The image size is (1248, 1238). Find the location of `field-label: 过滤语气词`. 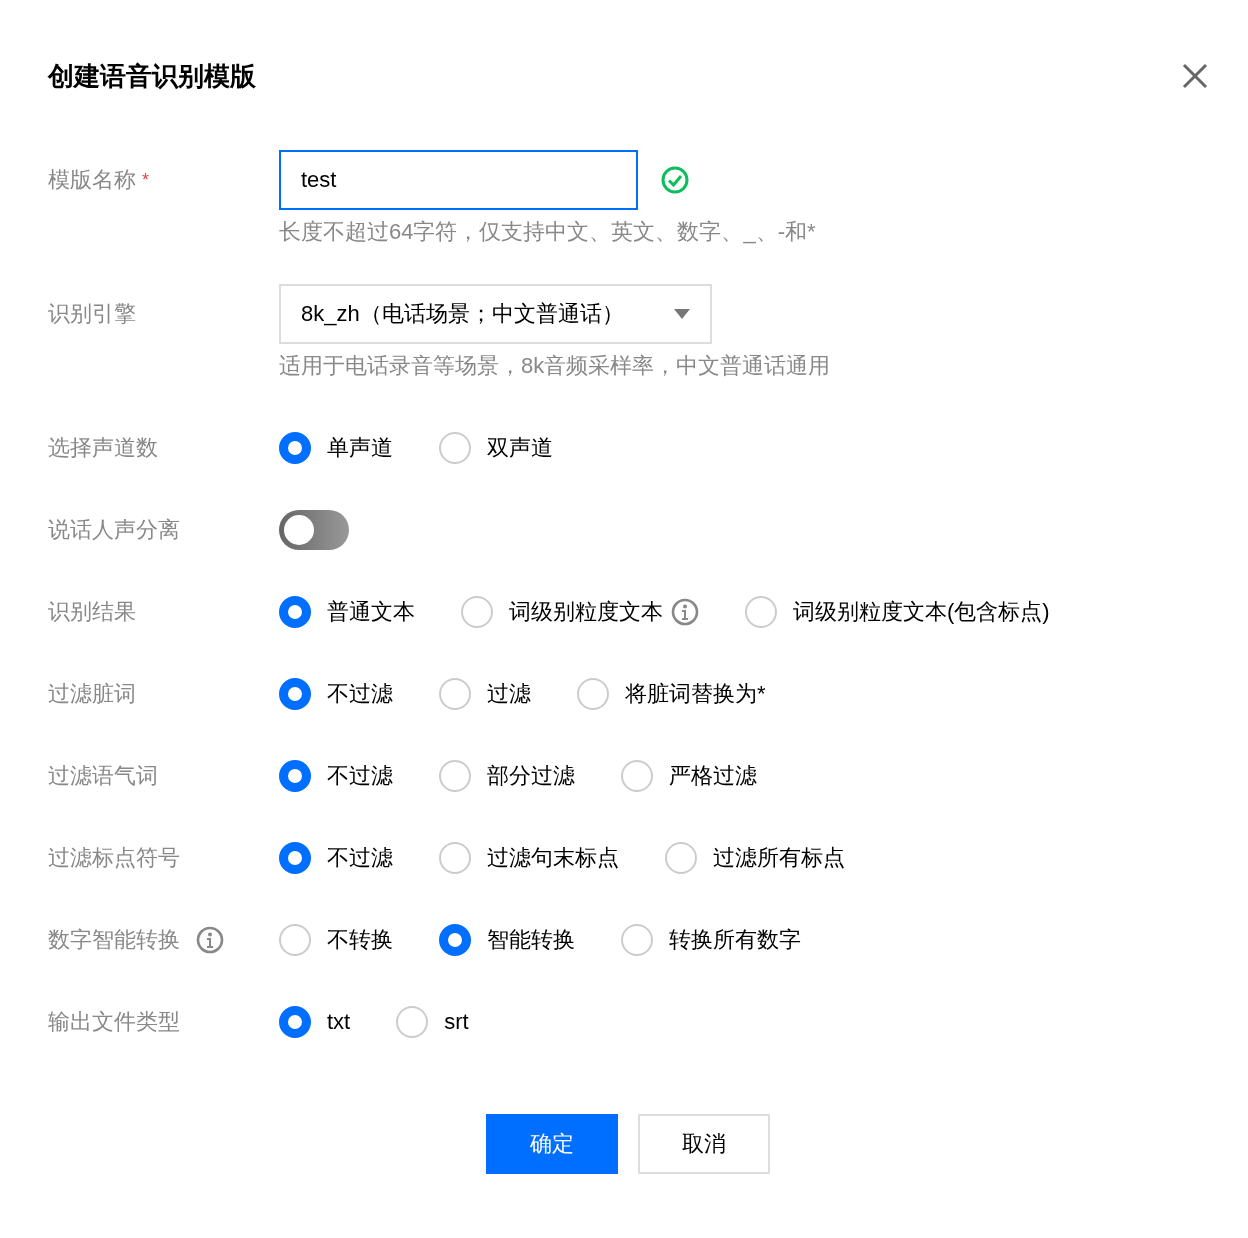

field-label: 过滤语气词 is located at coordinates (103, 776).